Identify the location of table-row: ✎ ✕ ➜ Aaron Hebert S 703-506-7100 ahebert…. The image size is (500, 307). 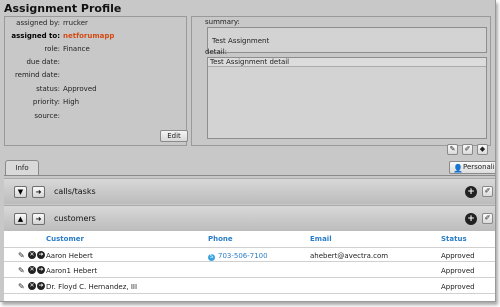
(249, 254).